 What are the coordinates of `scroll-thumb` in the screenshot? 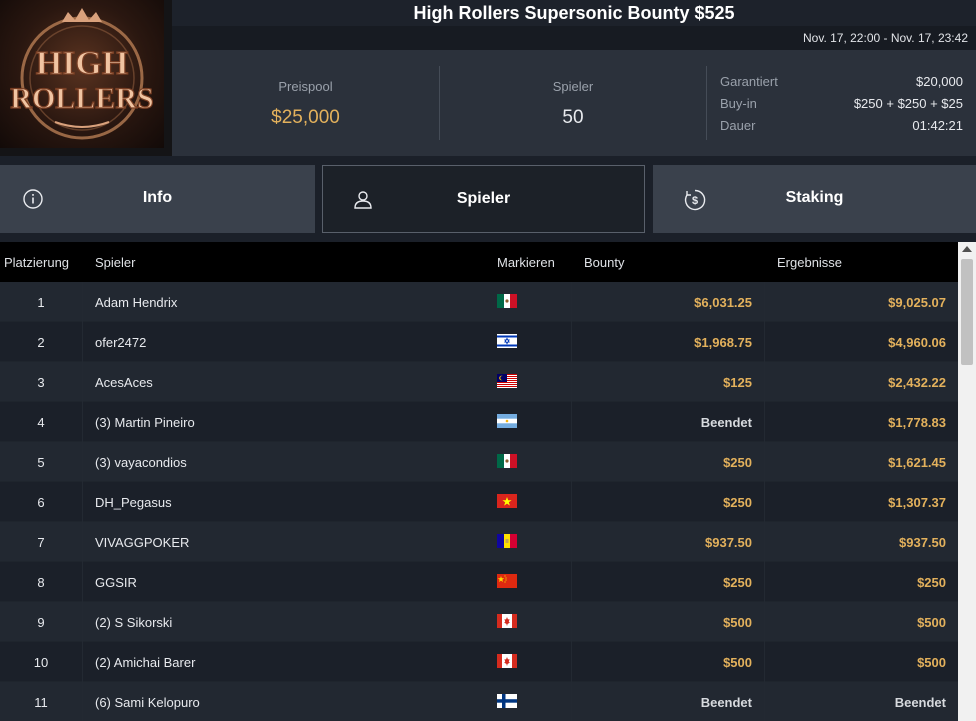 It's located at (967, 312).